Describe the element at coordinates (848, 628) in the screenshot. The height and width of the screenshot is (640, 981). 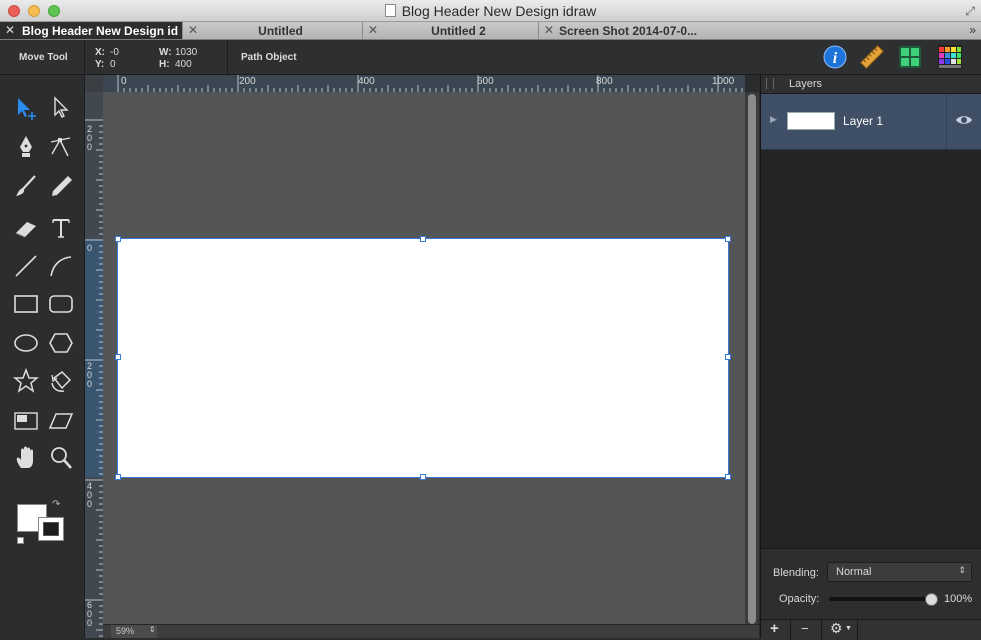
I see `chevron-down-icon: ▼` at that location.